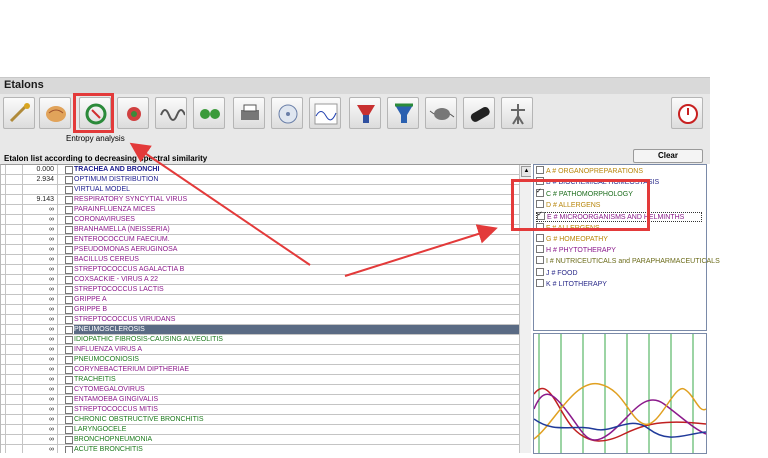 The width and height of the screenshot is (768, 458). I want to click on etalon-name: BRANHAMELLA (NEISSERIA), so click(122, 229).